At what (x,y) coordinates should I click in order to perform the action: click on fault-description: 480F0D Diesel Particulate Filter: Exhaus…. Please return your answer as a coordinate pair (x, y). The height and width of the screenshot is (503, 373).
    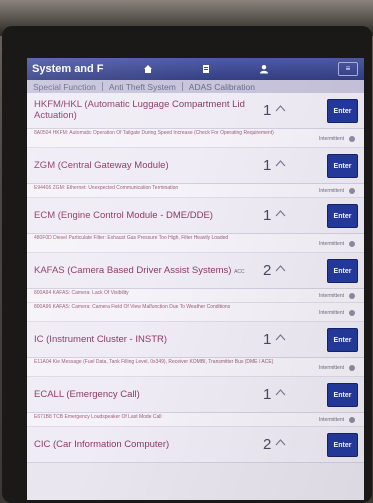
    Looking at the image, I should click on (131, 238).